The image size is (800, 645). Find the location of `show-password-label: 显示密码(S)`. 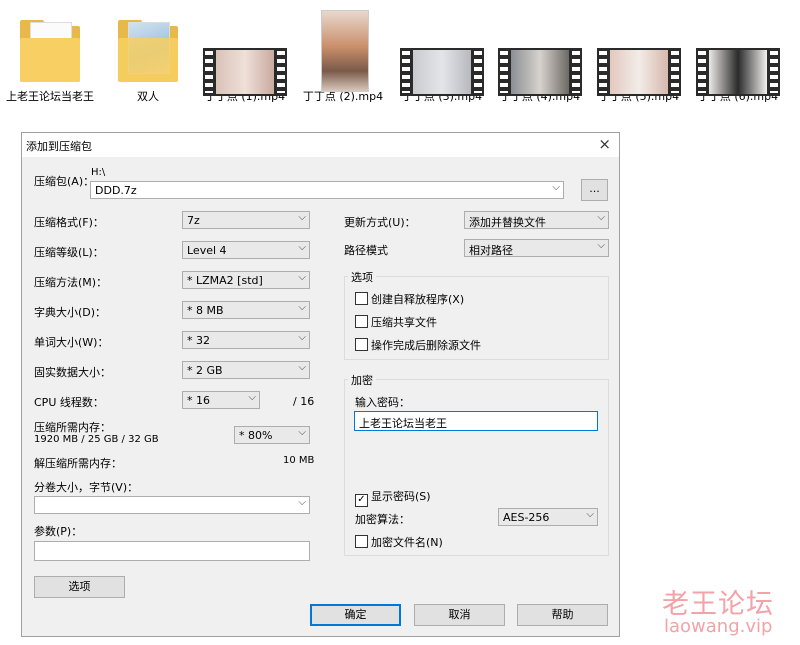

show-password-label: 显示密码(S) is located at coordinates (401, 496).